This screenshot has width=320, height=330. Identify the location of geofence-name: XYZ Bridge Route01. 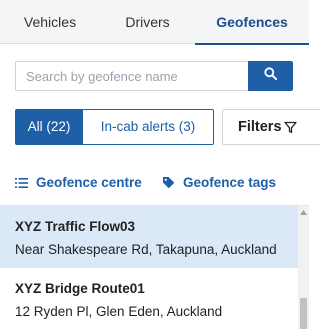
(80, 288).